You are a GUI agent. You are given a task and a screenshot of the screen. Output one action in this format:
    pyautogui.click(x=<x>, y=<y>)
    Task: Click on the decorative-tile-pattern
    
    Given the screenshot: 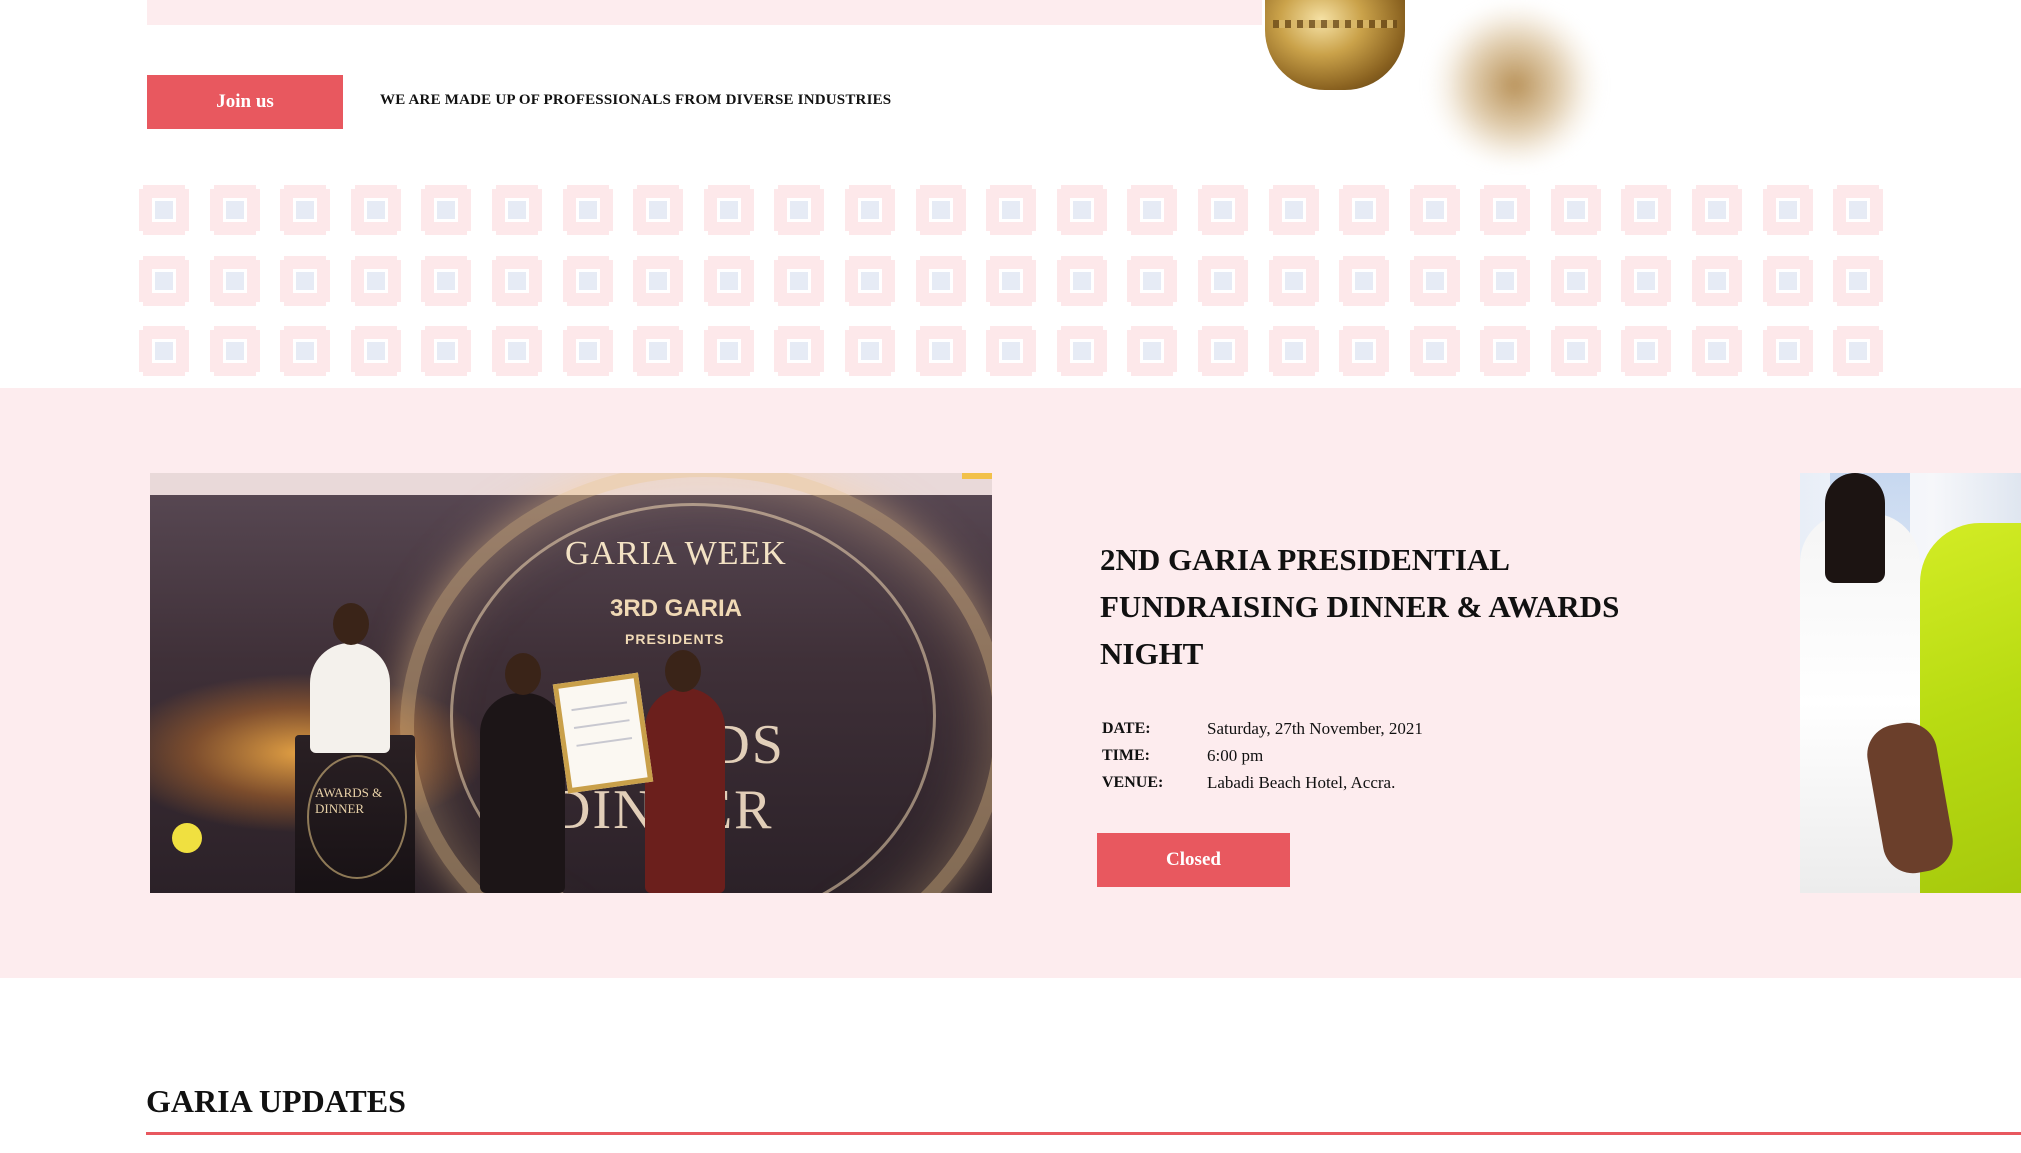 What is the action you would take?
    pyautogui.click(x=1011, y=280)
    